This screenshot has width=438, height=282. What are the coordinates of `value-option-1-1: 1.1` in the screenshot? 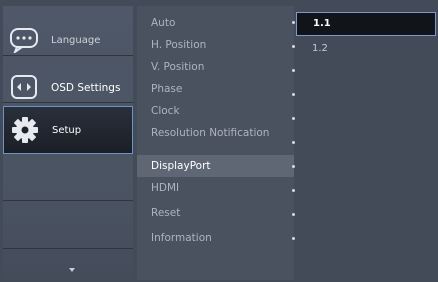 It's located at (366, 24).